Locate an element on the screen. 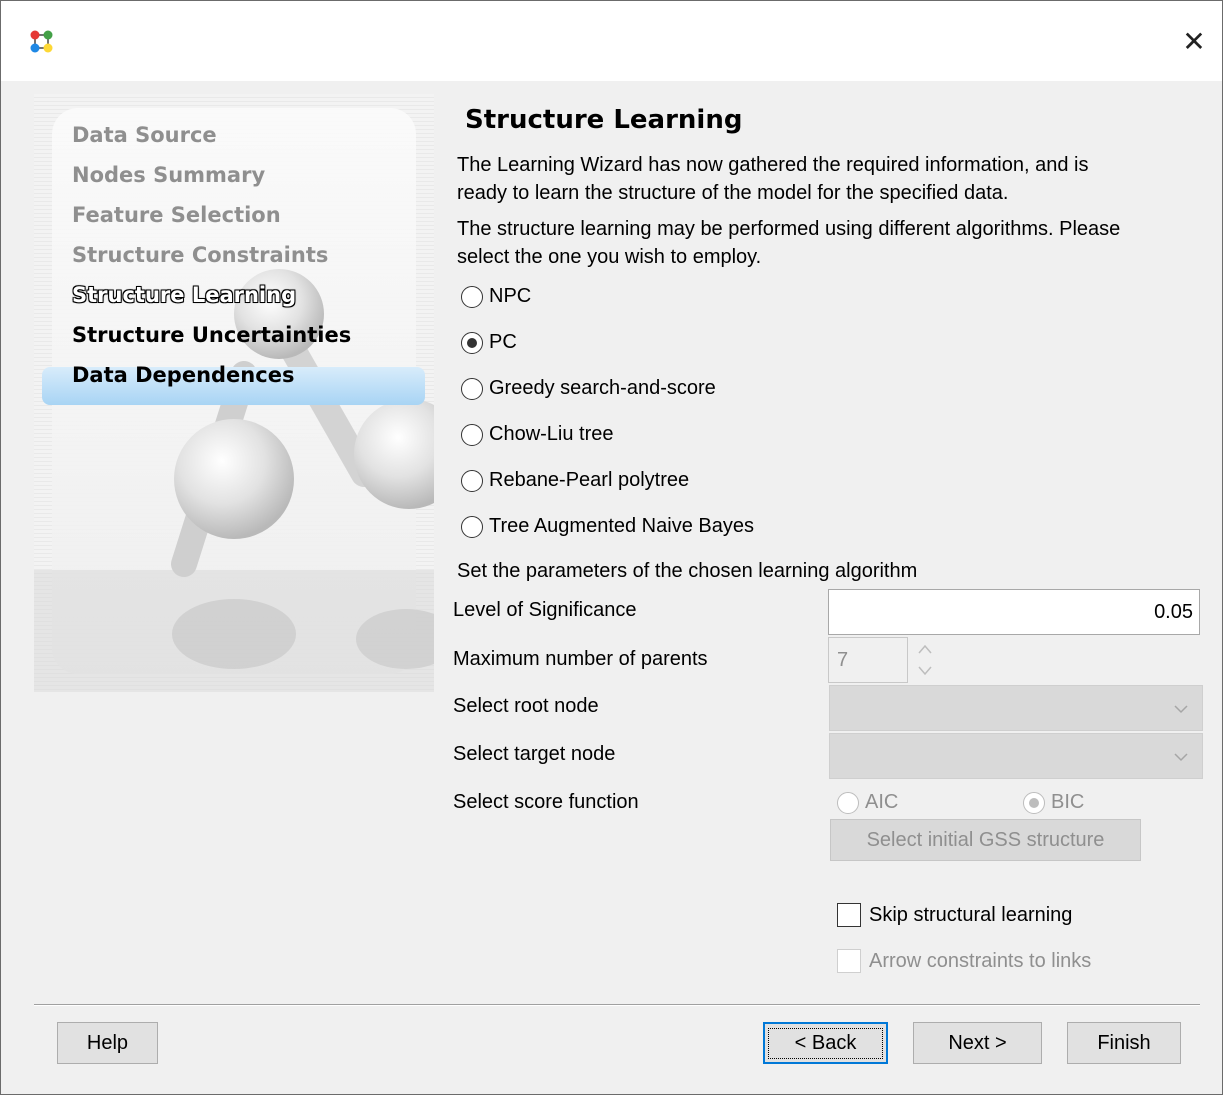 This screenshot has height=1095, width=1223. score-function-label: Select score function is located at coordinates (546, 802).